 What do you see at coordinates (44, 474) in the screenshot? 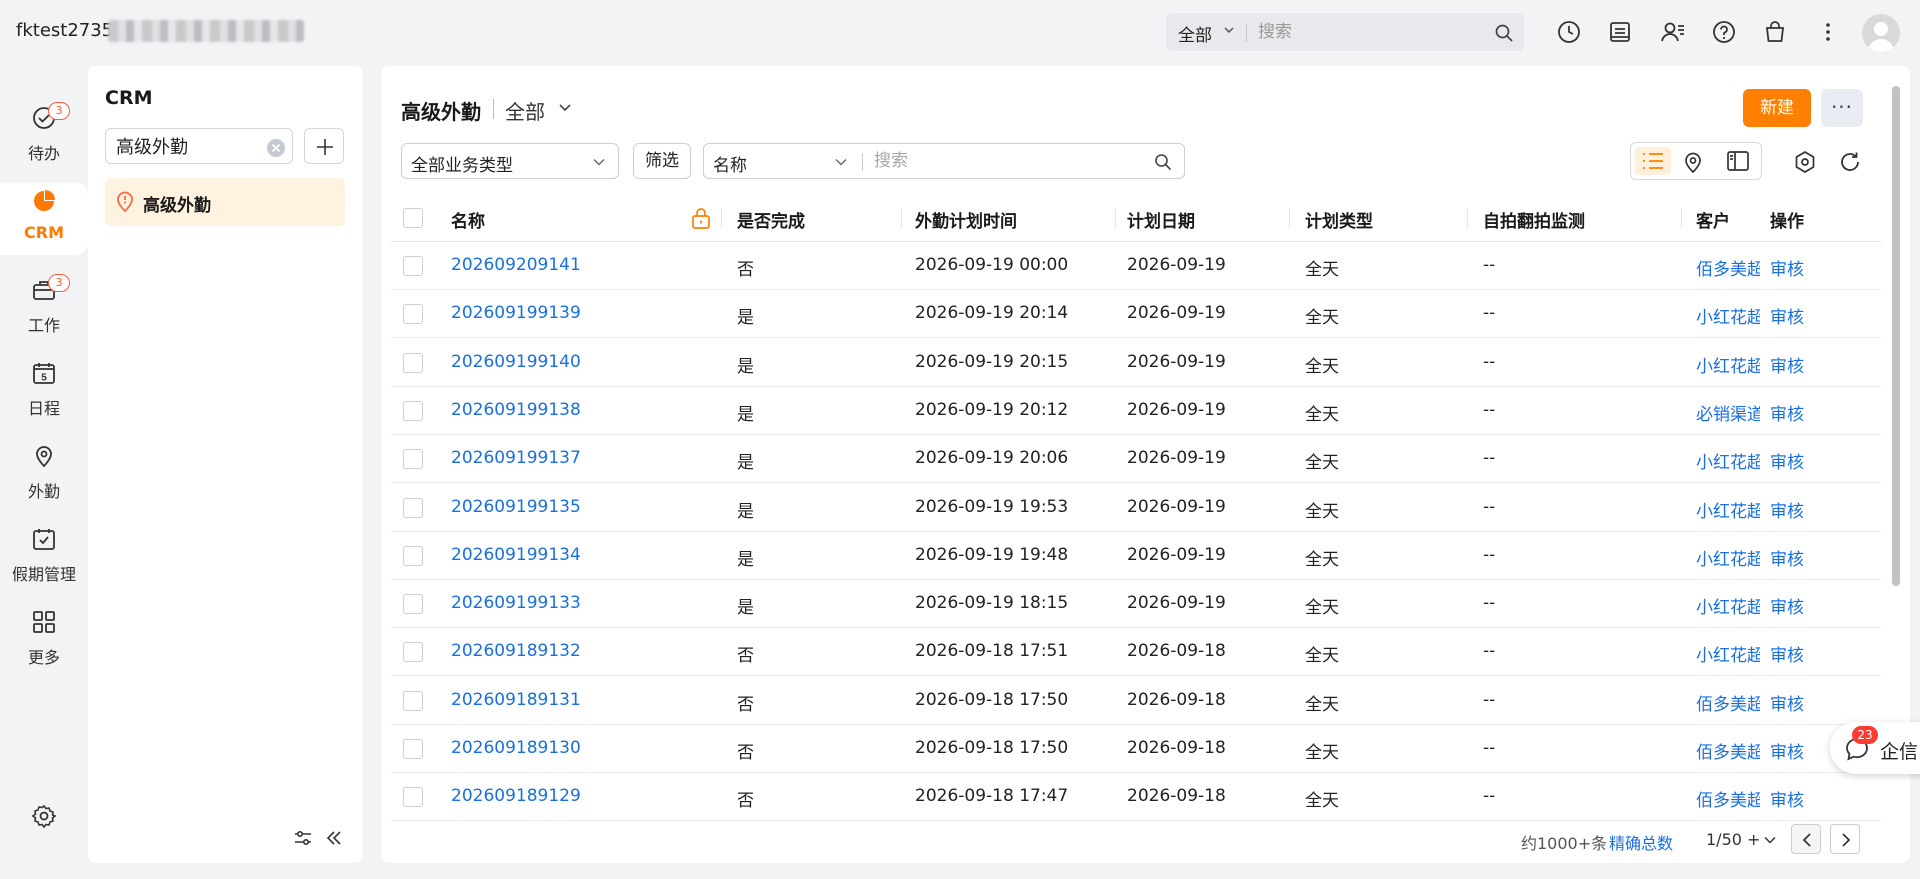
I see `nav-item-field-work: 外勤` at bounding box center [44, 474].